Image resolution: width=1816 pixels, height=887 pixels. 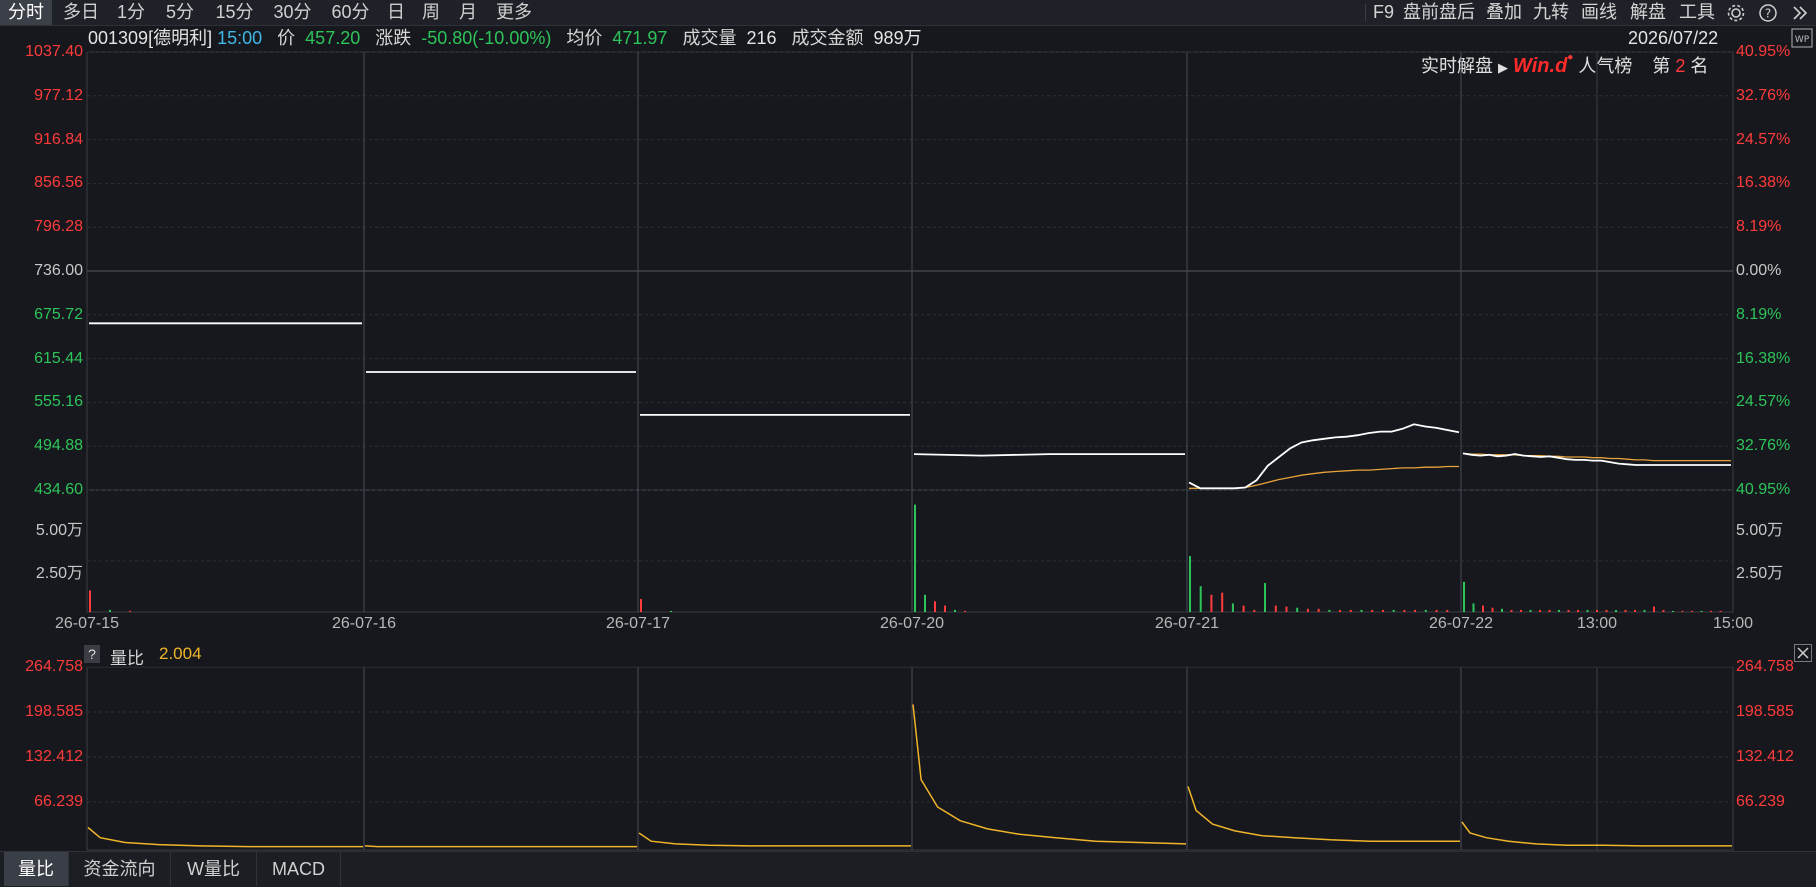 What do you see at coordinates (58, 183) in the screenshot?
I see `price-tick-label: 856.56` at bounding box center [58, 183].